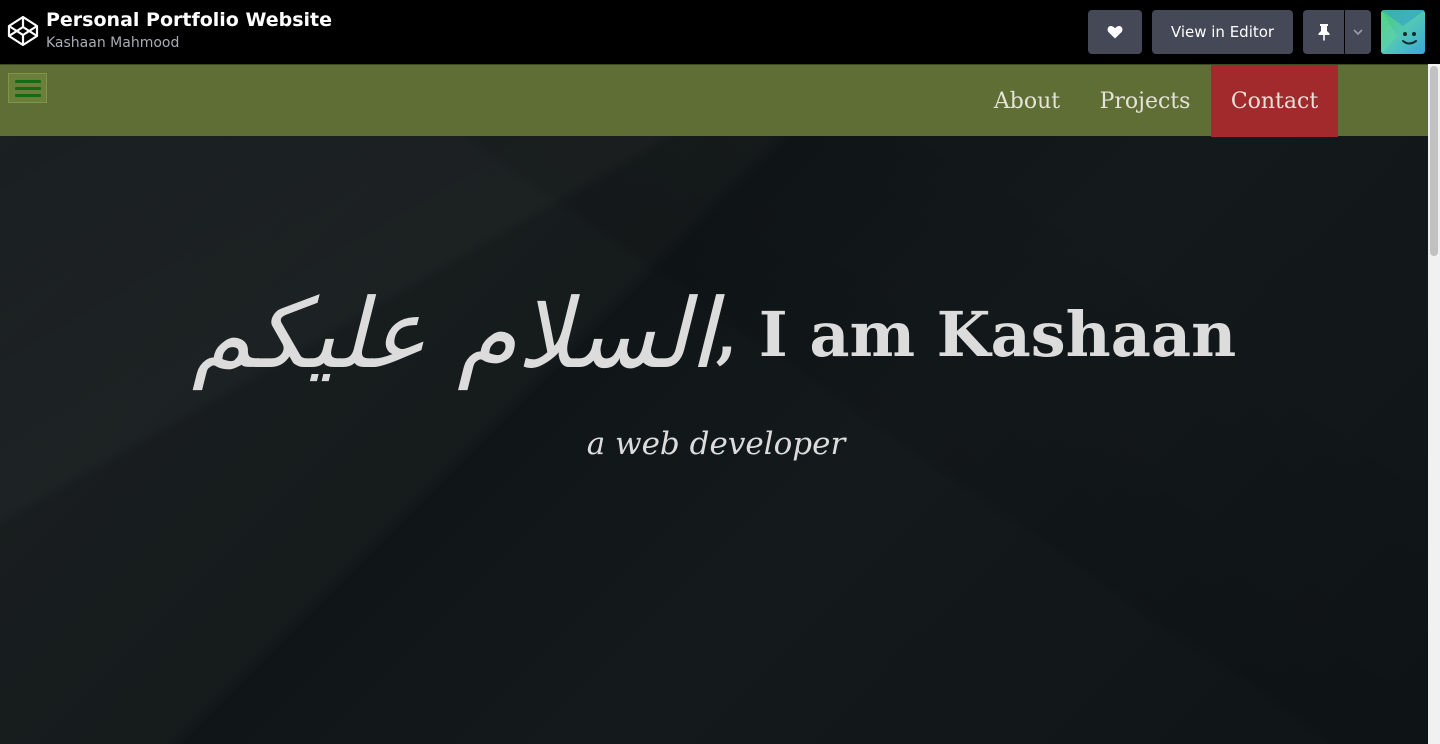 The width and height of the screenshot is (1440, 744). I want to click on hero-subtitle: a web developer, so click(716, 444).